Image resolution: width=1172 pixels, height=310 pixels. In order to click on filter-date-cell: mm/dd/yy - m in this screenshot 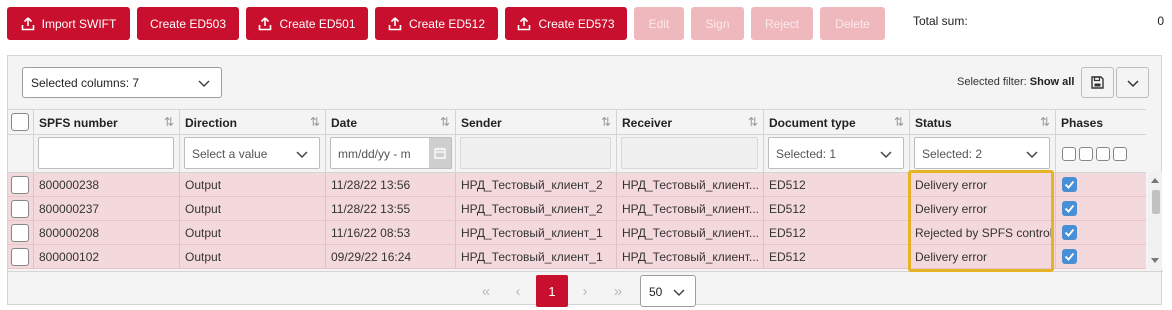, I will do `click(391, 153)`.